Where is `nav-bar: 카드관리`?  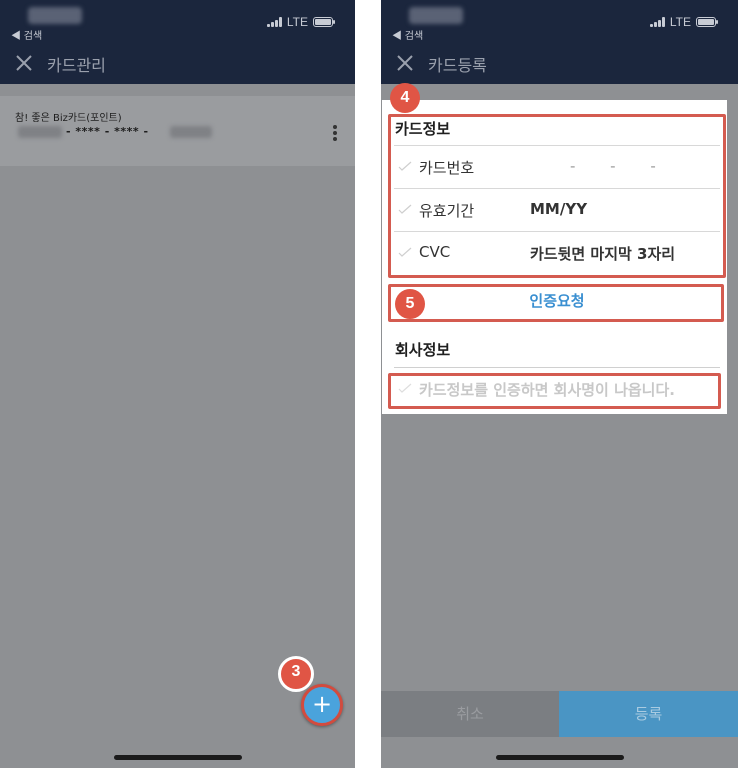 nav-bar: 카드관리 is located at coordinates (177, 64).